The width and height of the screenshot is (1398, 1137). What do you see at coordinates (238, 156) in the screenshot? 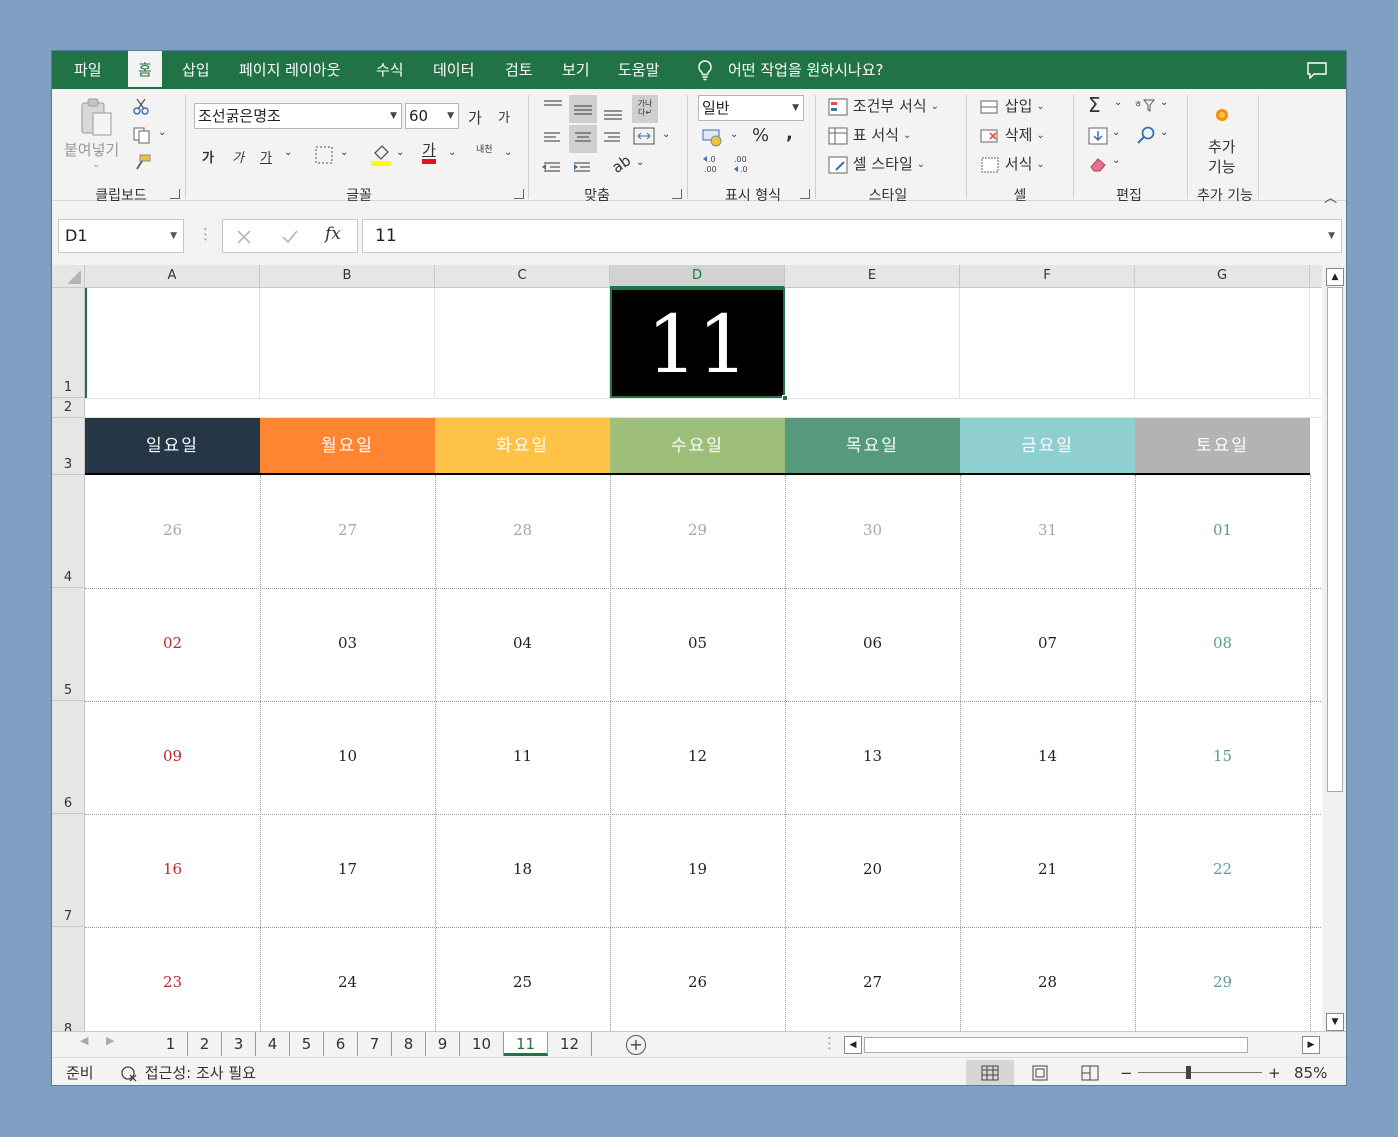
I see `italic-button: 가` at bounding box center [238, 156].